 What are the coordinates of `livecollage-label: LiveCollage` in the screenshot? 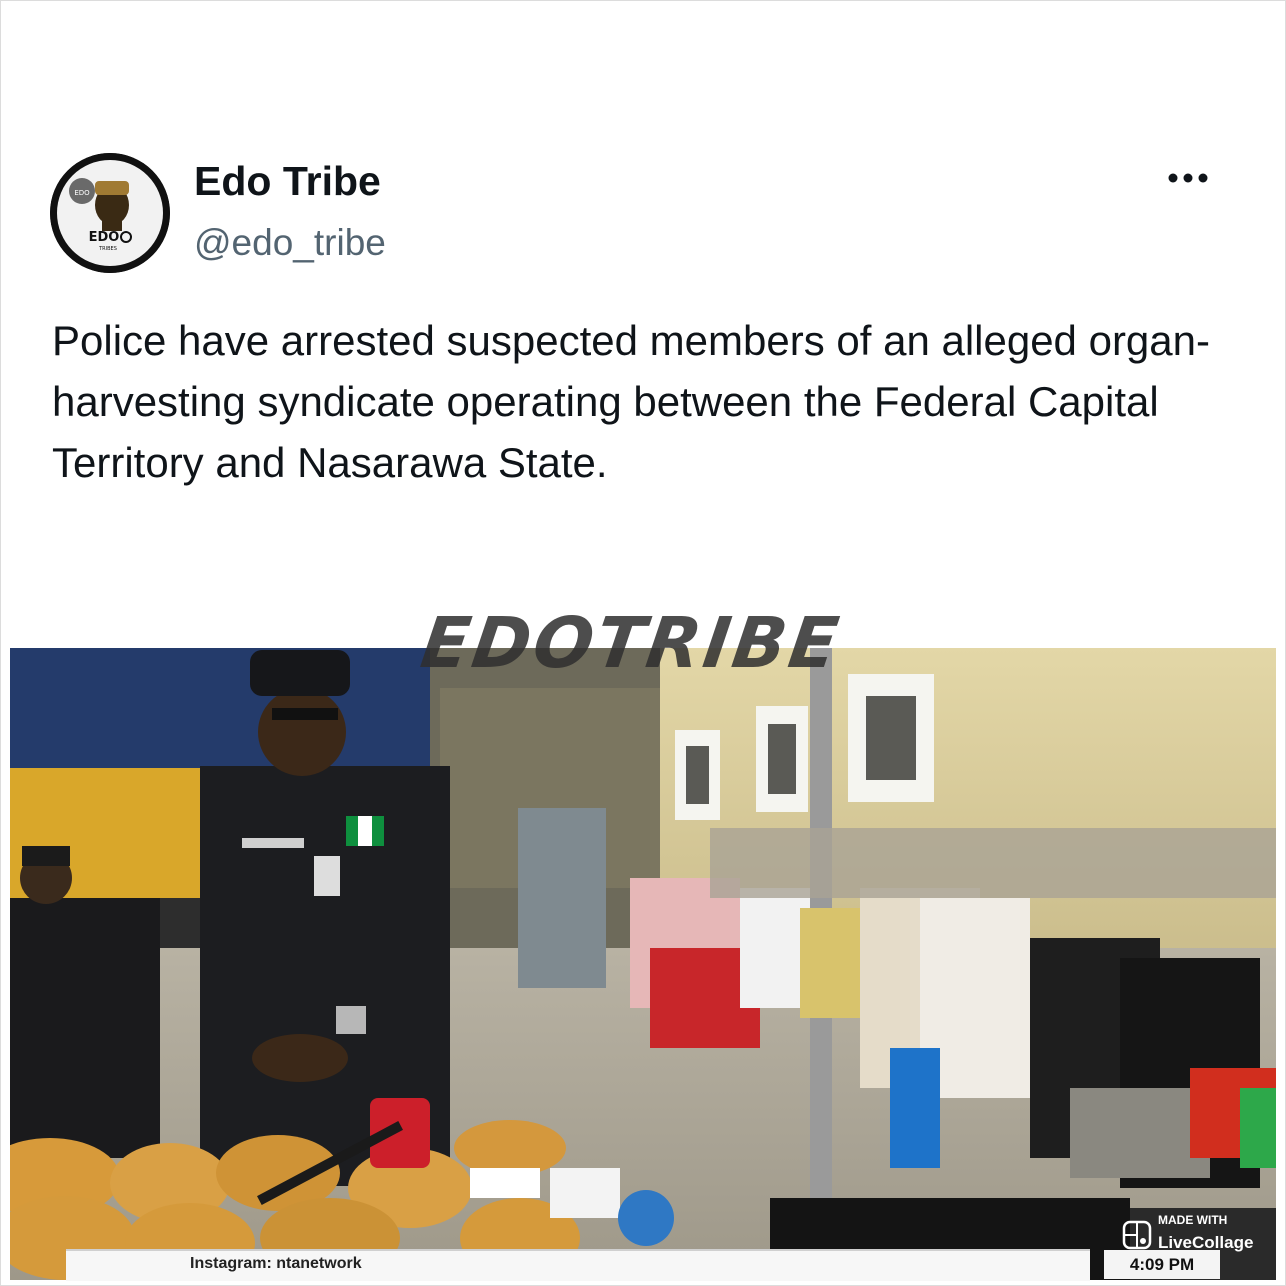 It's located at (1206, 1242).